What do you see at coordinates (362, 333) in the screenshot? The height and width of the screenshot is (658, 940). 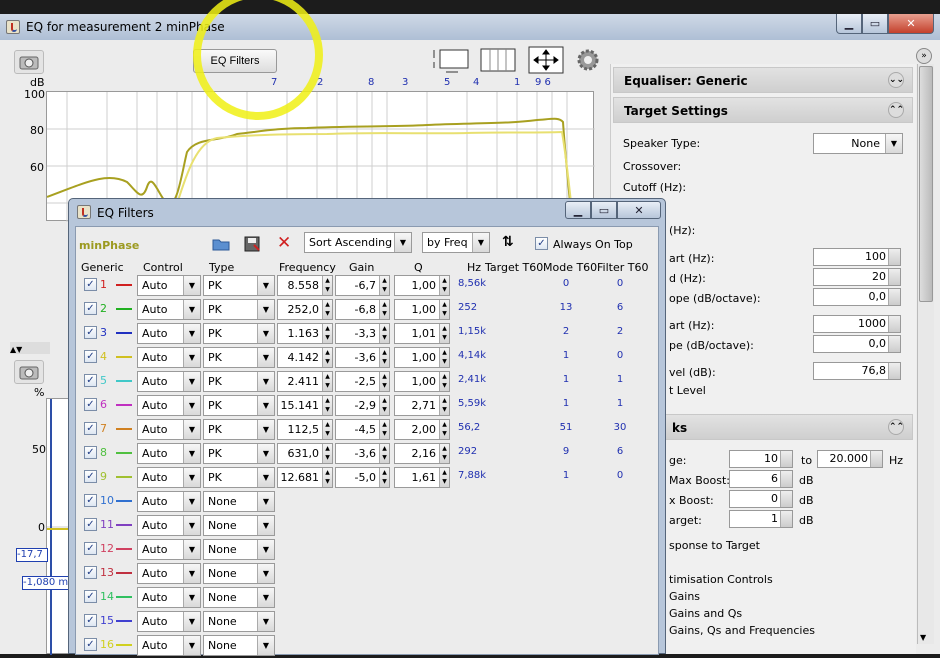 I see `filter-gain-spinner: -3,3 ▲ ▼` at bounding box center [362, 333].